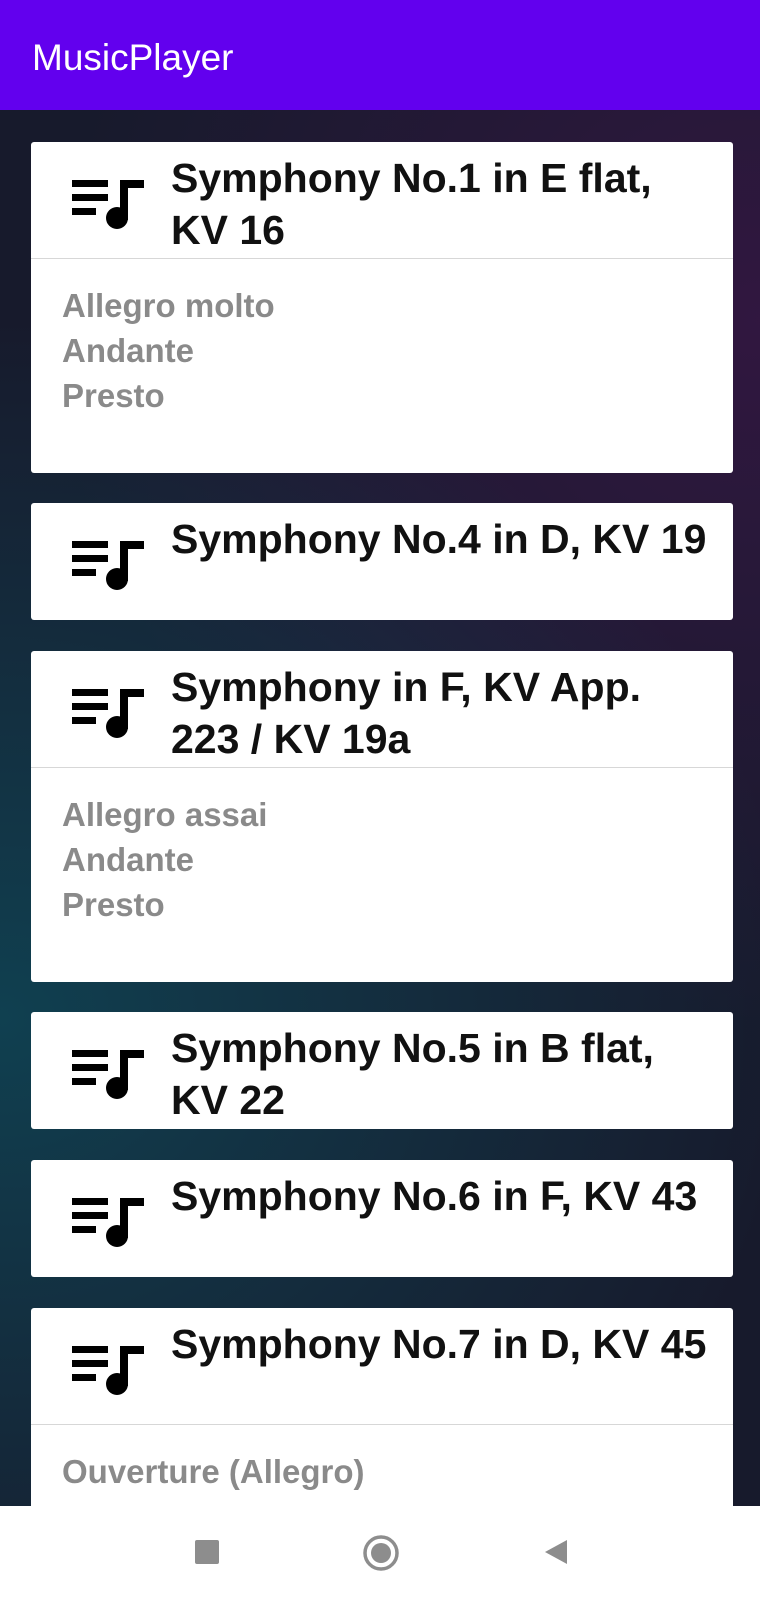  I want to click on symphony-card: Symphony No.4 in D, KV 19, so click(382, 561).